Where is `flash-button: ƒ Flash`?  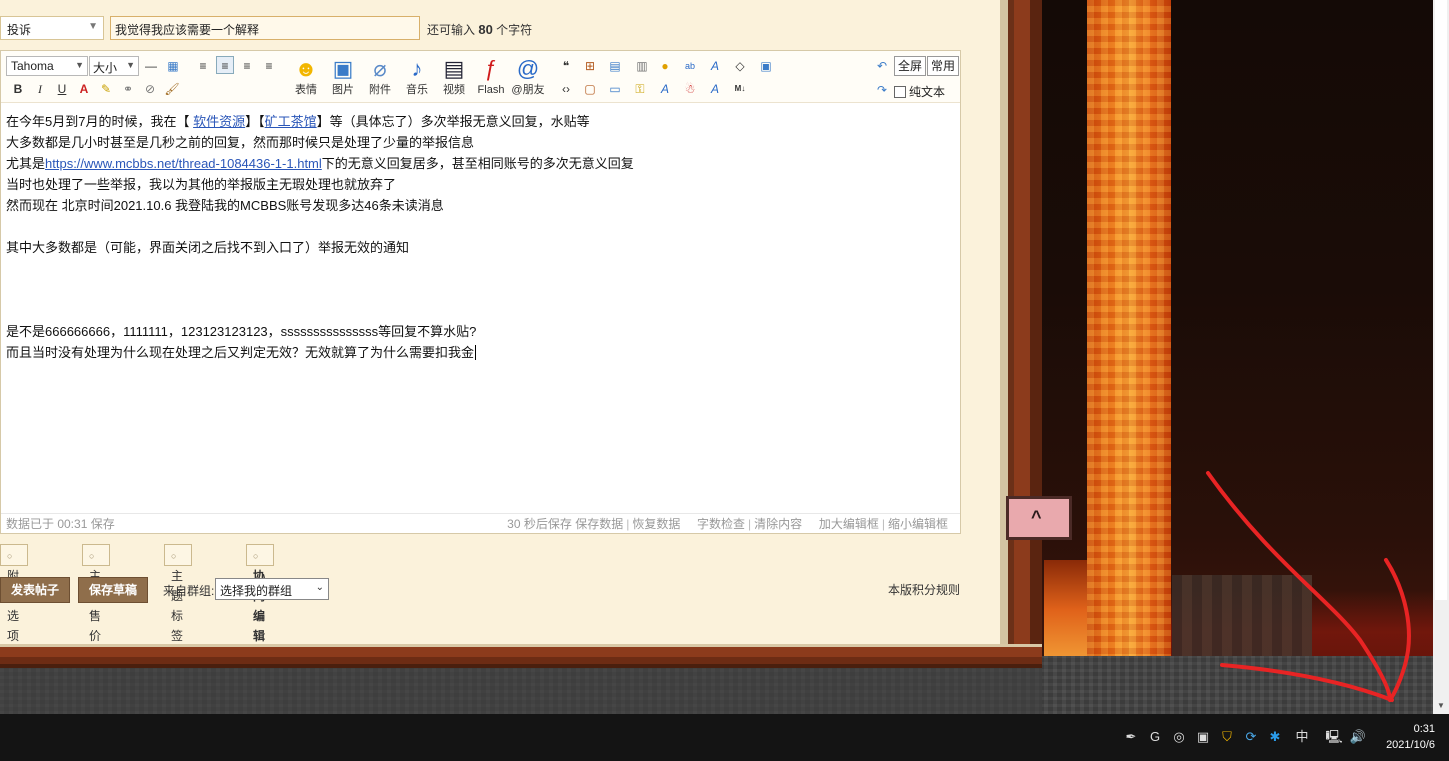
flash-button: ƒ Flash is located at coordinates (491, 77).